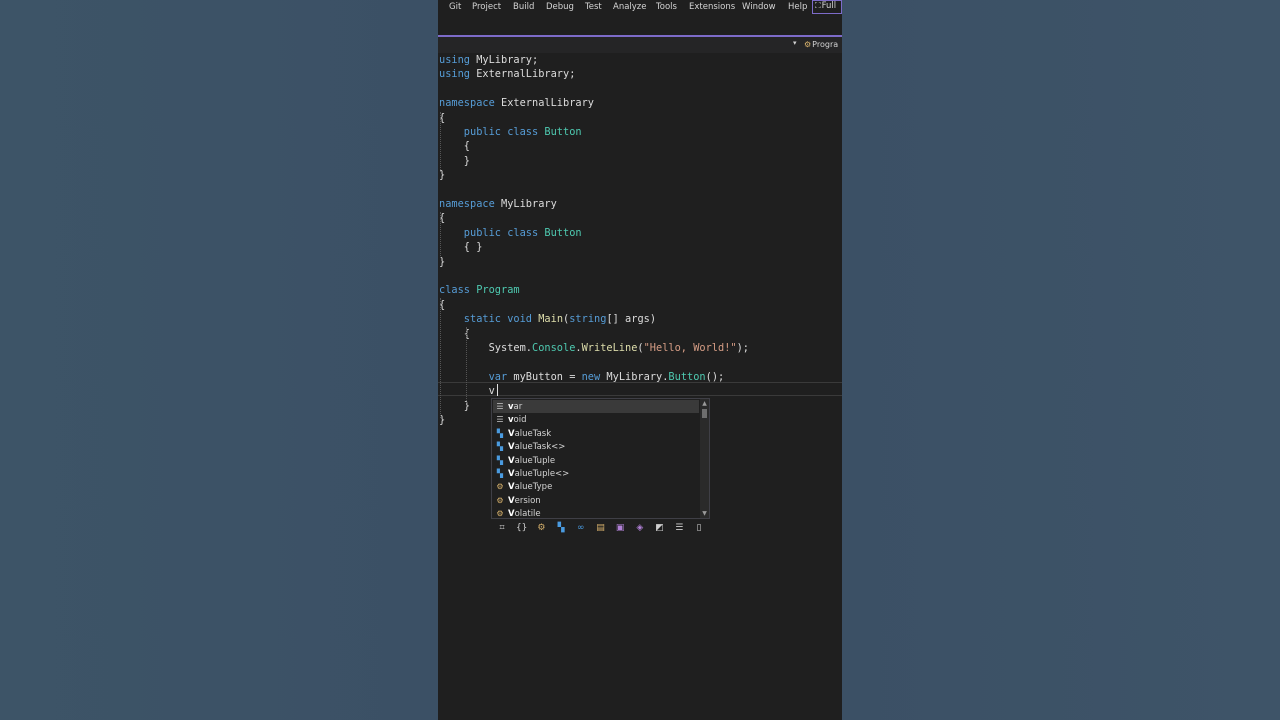  Describe the element at coordinates (743, 348) in the screenshot. I see `code-token: );` at that location.